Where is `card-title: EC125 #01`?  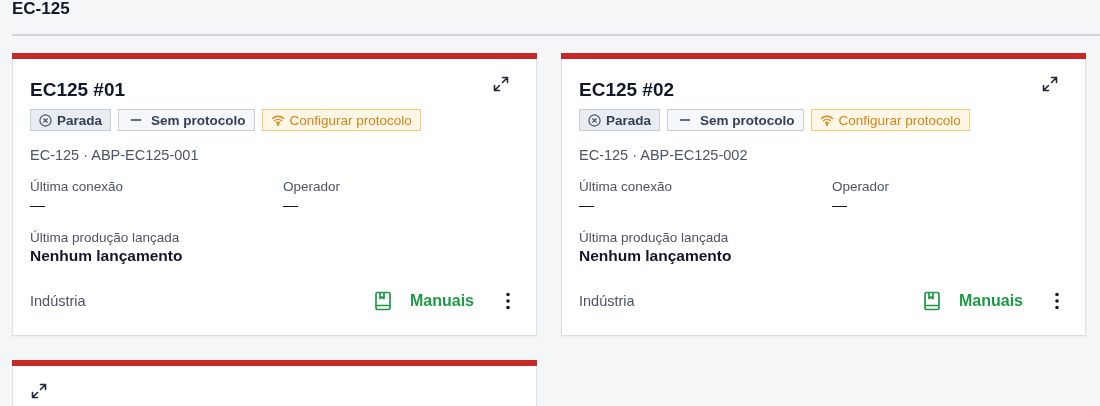
card-title: EC125 #01 is located at coordinates (78, 90).